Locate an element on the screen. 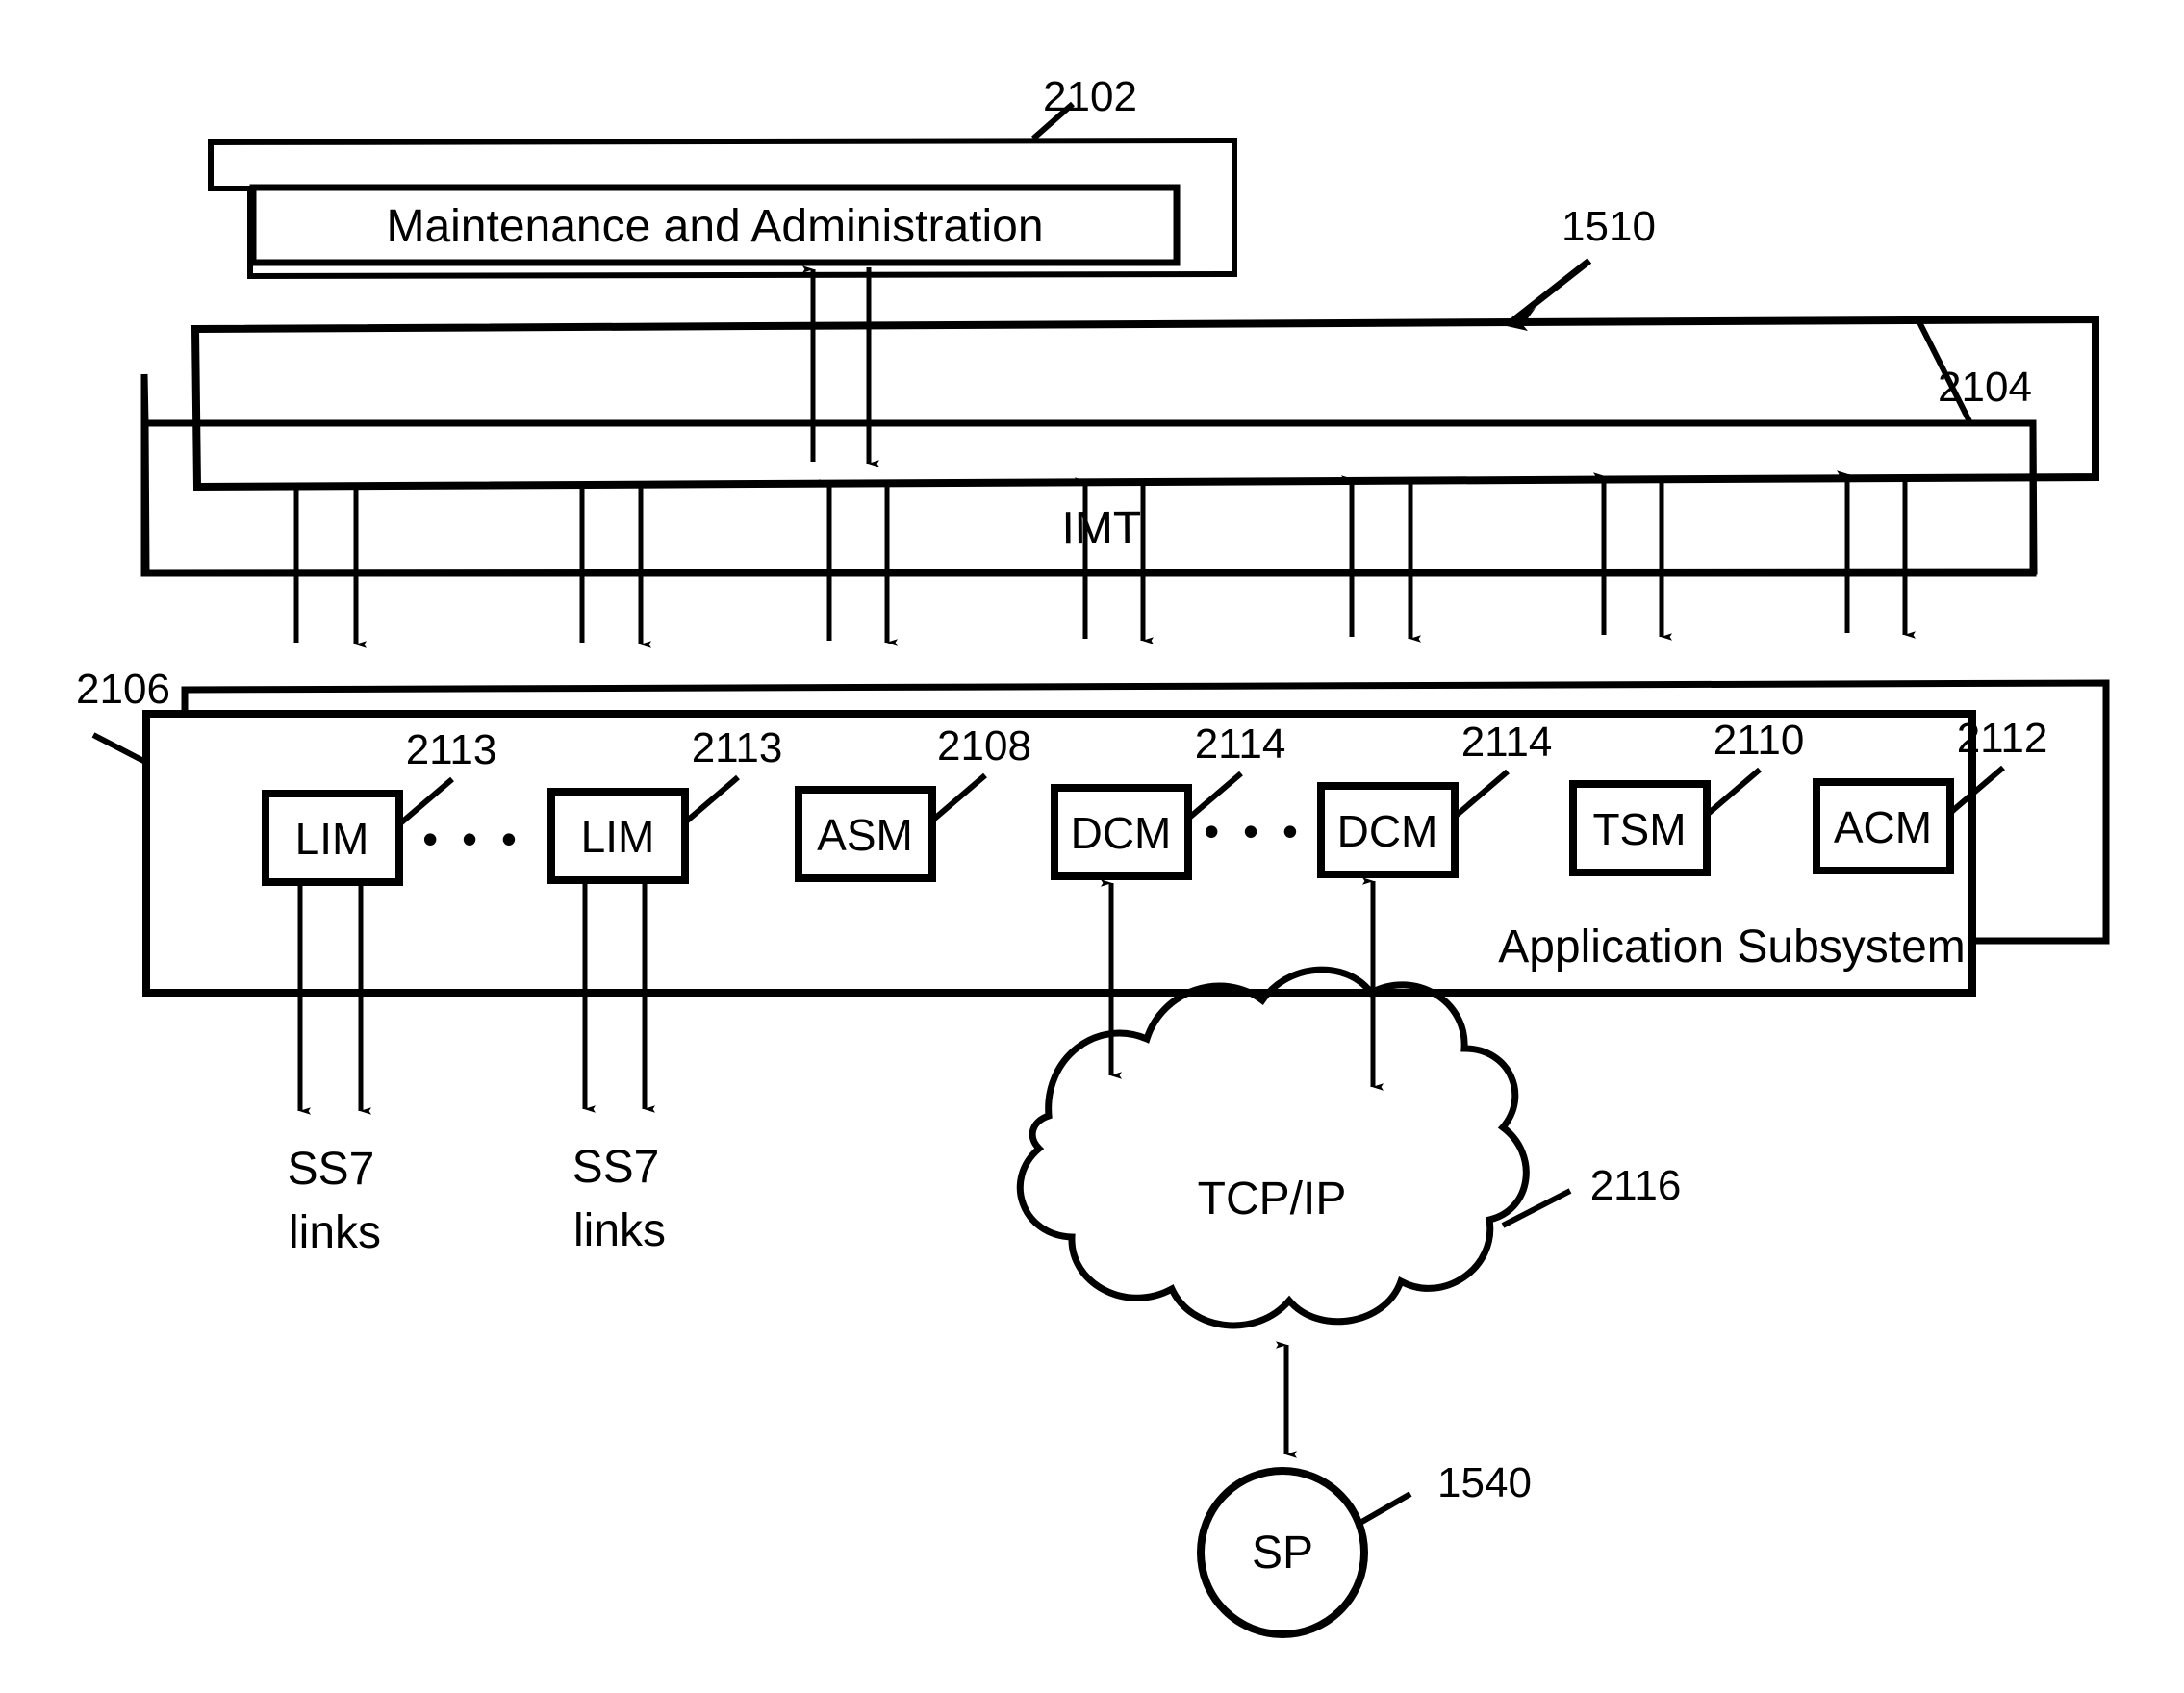 The width and height of the screenshot is (2184, 1693). ref-2116: 2116 is located at coordinates (1636, 1185).